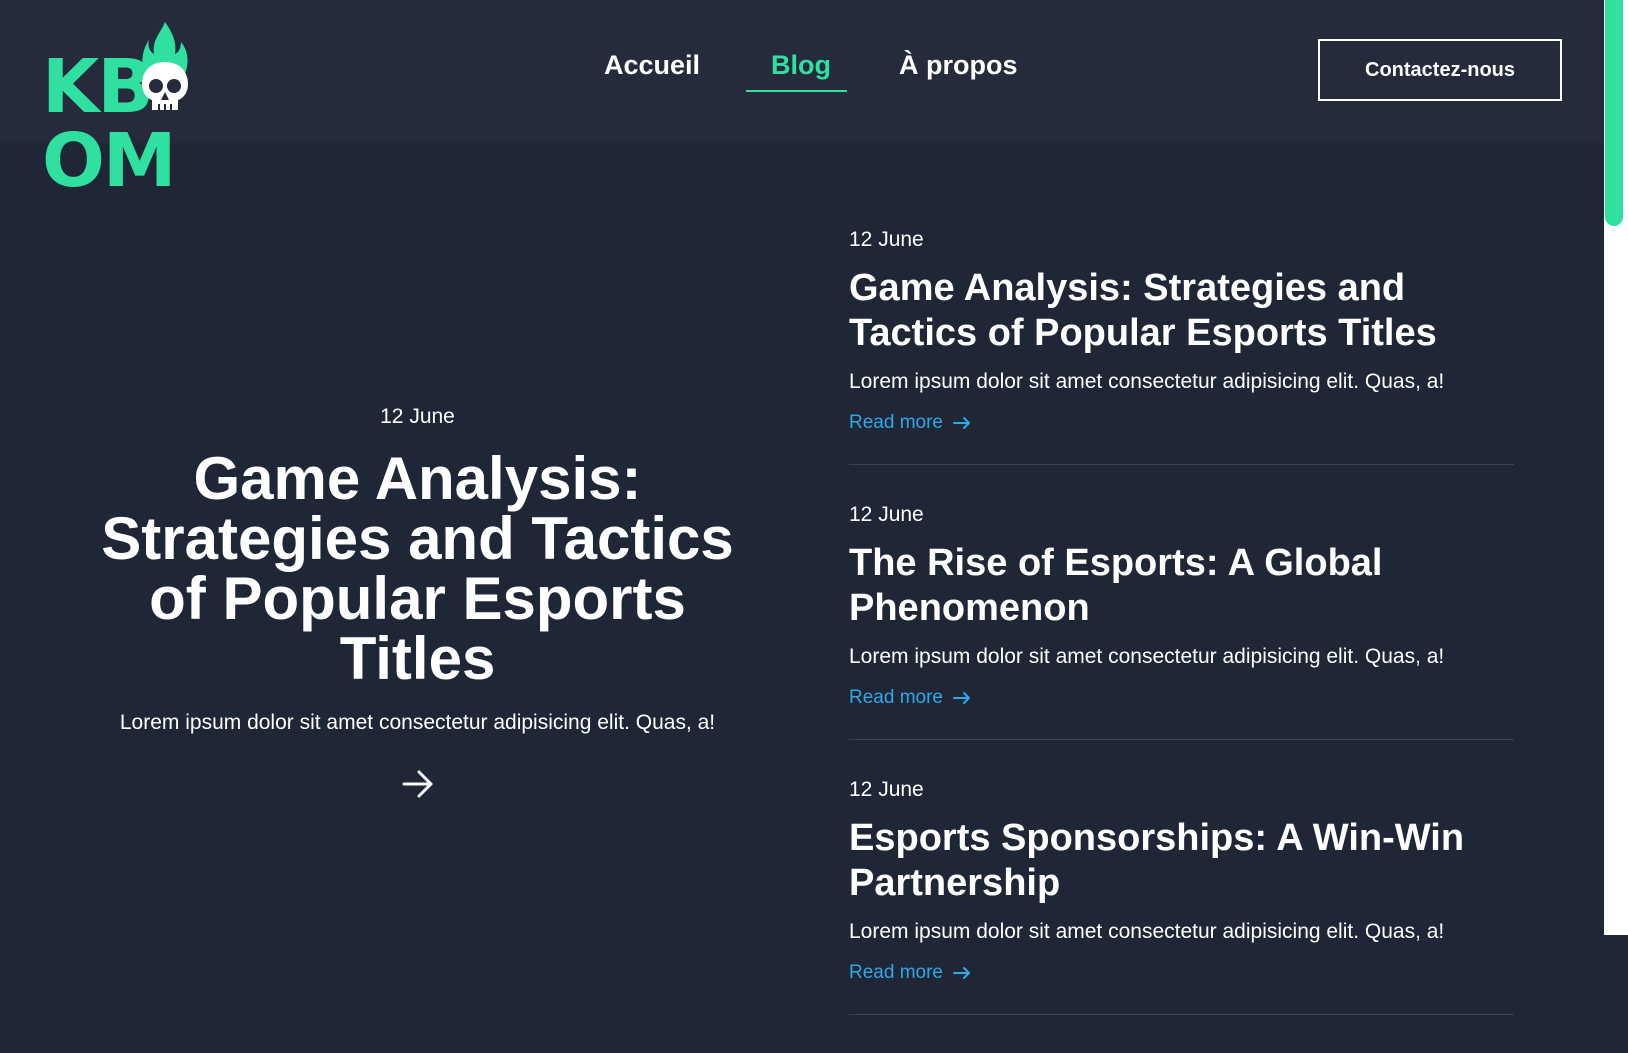 The image size is (1628, 1053). I want to click on active-nav-underline, so click(796, 91).